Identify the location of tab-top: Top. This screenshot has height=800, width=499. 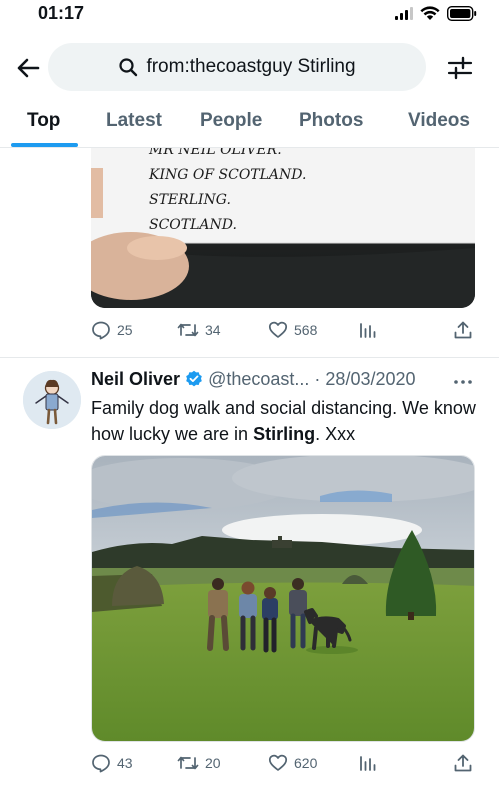
(43, 121).